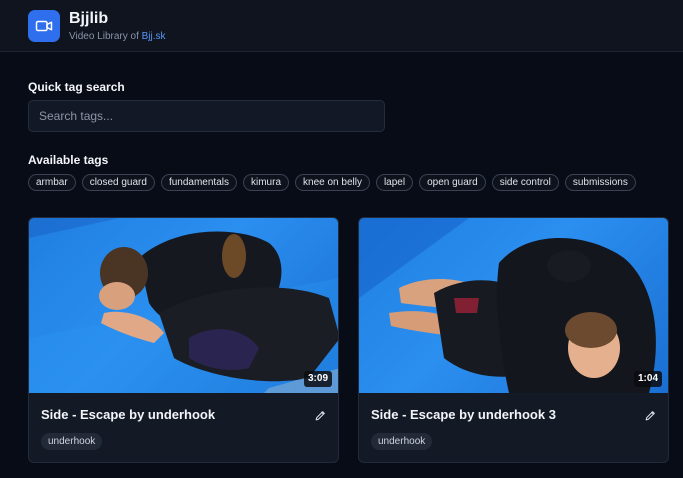 This screenshot has width=683, height=478. I want to click on app-subtitle-prefix: Video Library of, so click(105, 36).